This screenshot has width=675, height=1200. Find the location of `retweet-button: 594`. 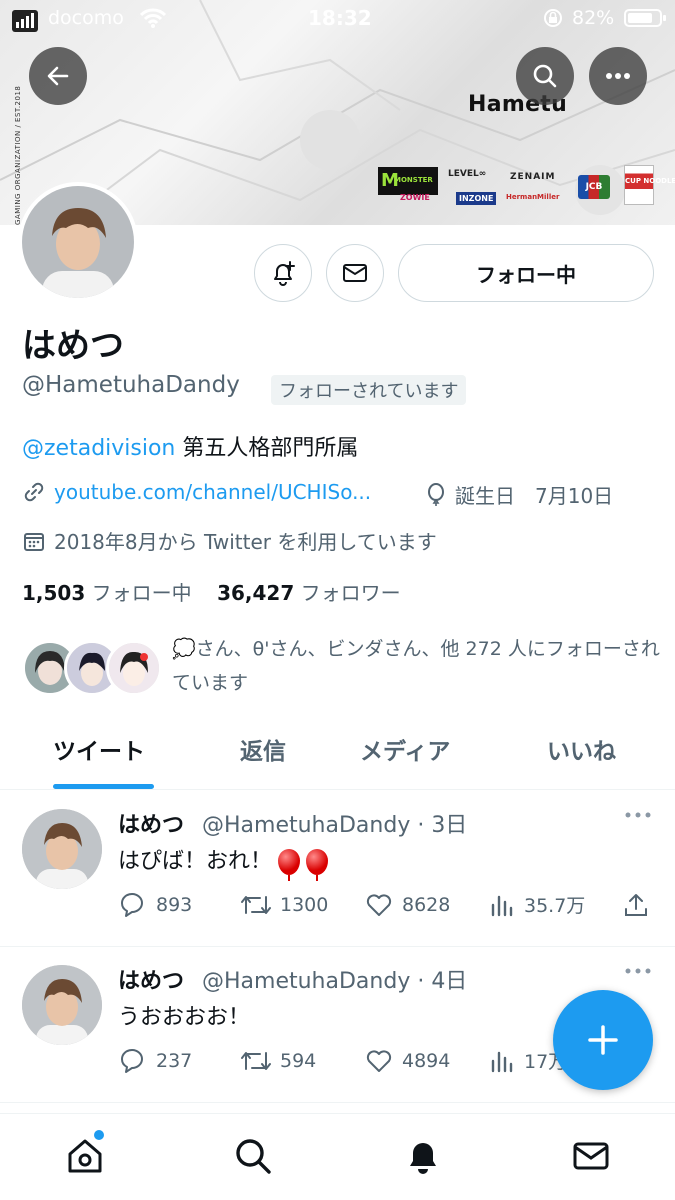

retweet-button: 594 is located at coordinates (278, 1061).